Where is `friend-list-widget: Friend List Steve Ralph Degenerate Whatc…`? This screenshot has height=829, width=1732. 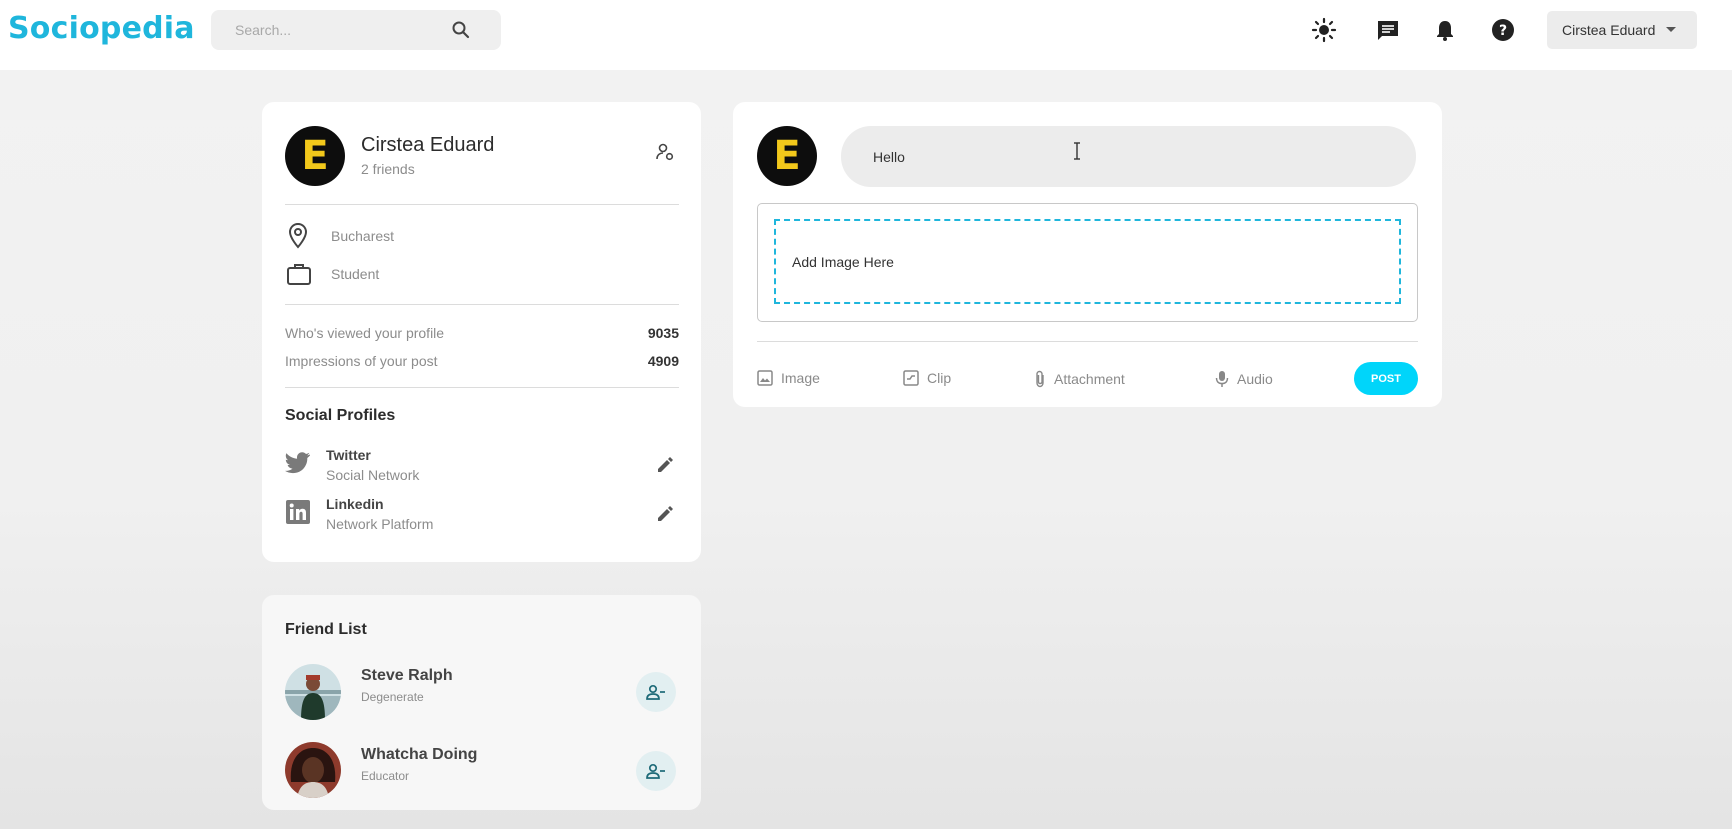
friend-list-widget: Friend List Steve Ralph Degenerate Whatc… is located at coordinates (481, 702).